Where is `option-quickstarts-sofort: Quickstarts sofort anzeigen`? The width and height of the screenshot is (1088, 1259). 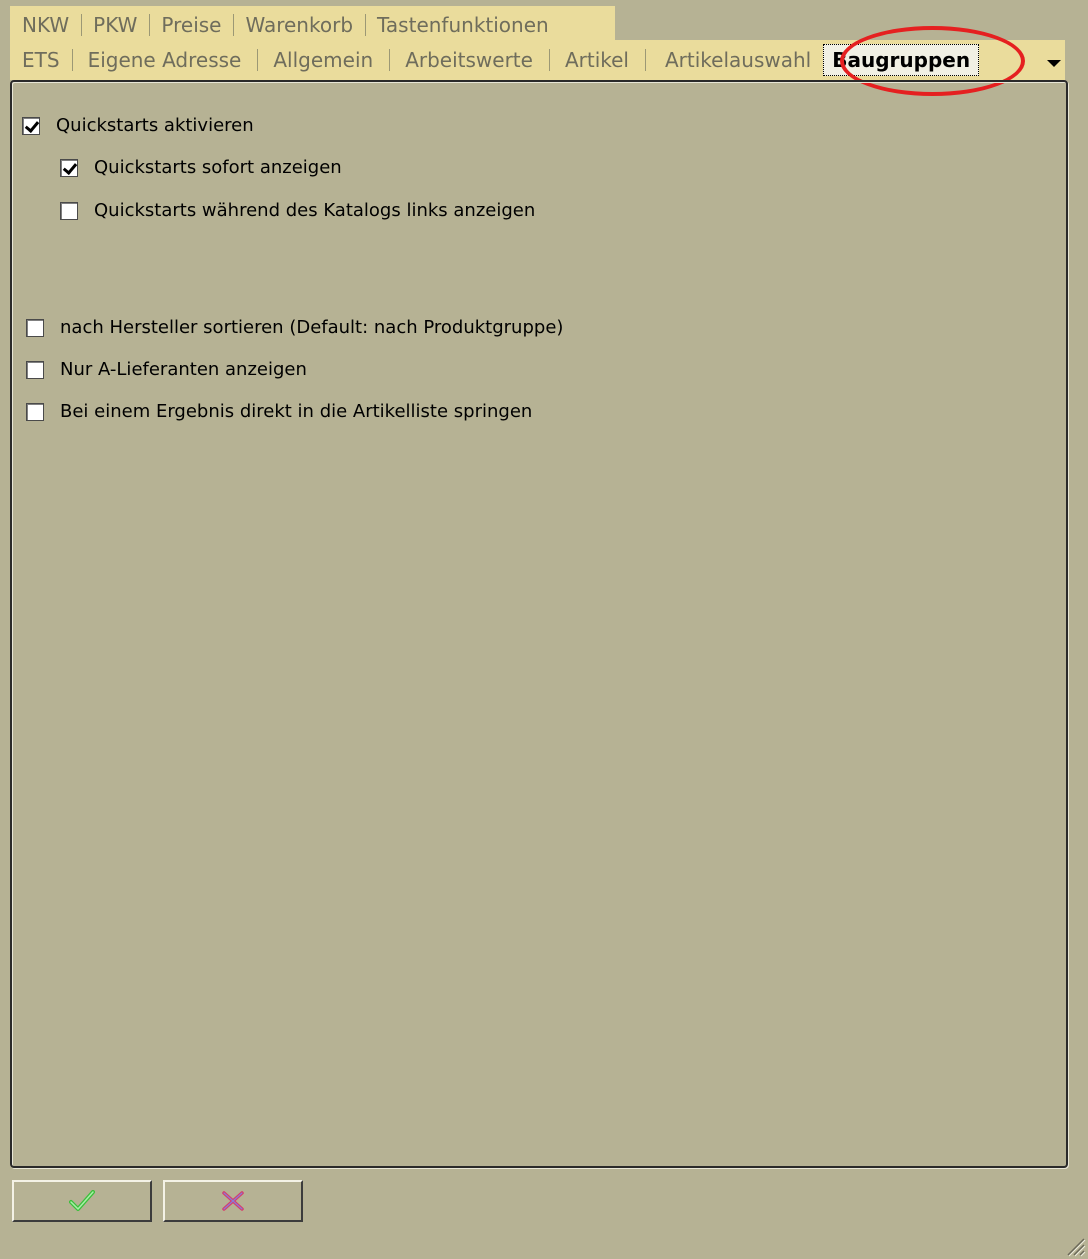
option-quickstarts-sofort: Quickstarts sofort anzeigen is located at coordinates (201, 167).